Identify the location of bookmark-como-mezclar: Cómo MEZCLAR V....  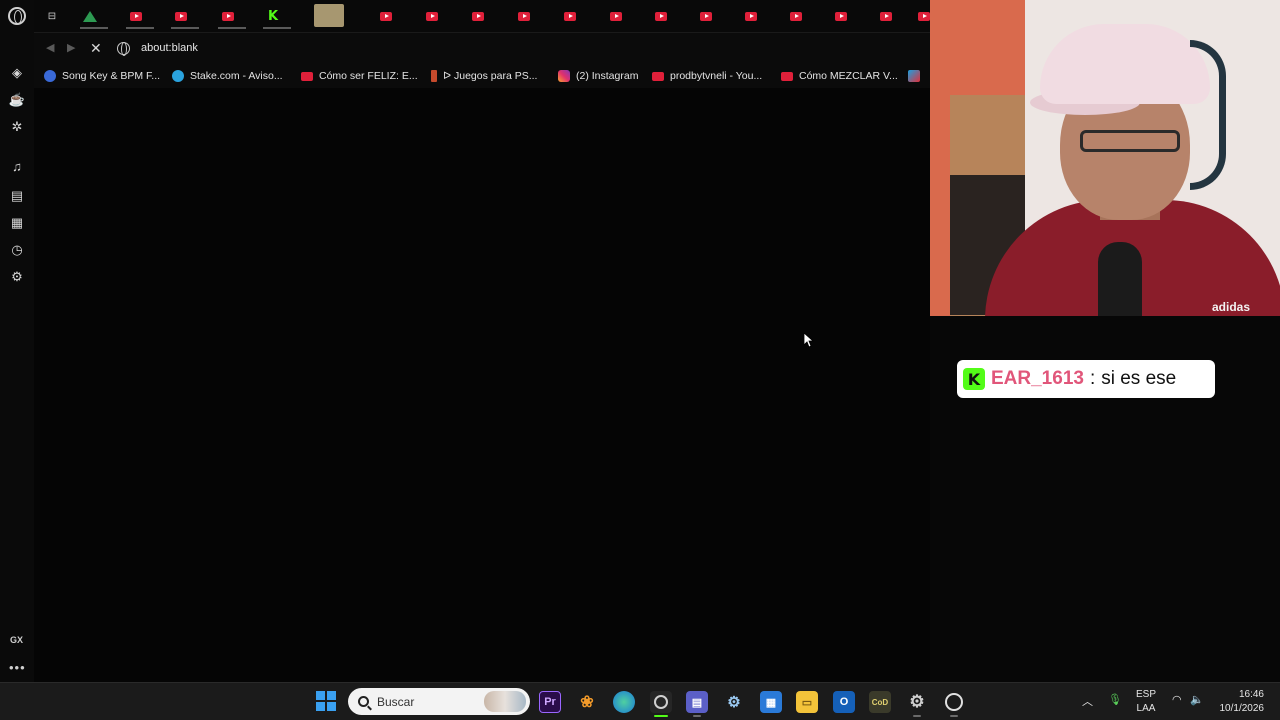
(839, 76).